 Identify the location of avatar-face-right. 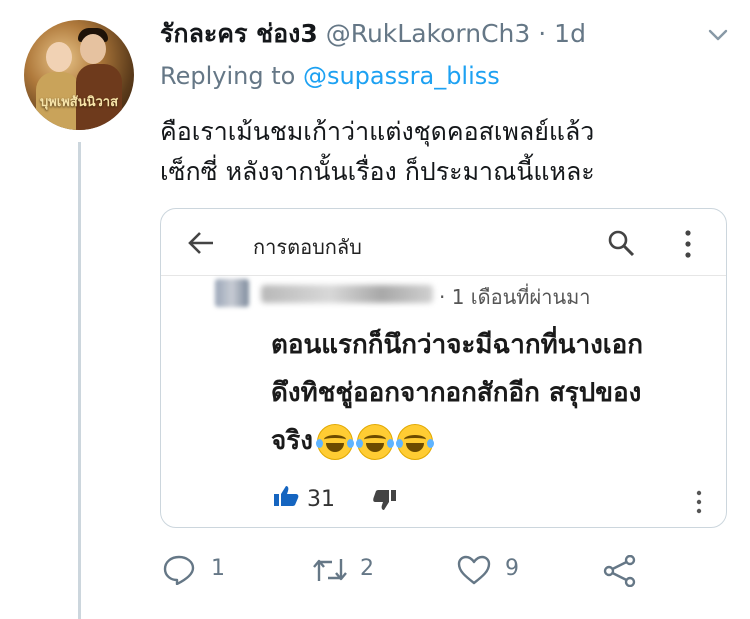
(93, 49).